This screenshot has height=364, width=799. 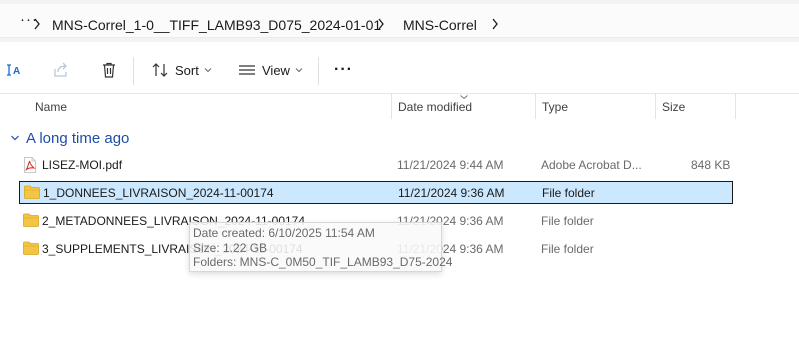 What do you see at coordinates (82, 165) in the screenshot?
I see `file-name: LISEZ-MOI.pdf` at bounding box center [82, 165].